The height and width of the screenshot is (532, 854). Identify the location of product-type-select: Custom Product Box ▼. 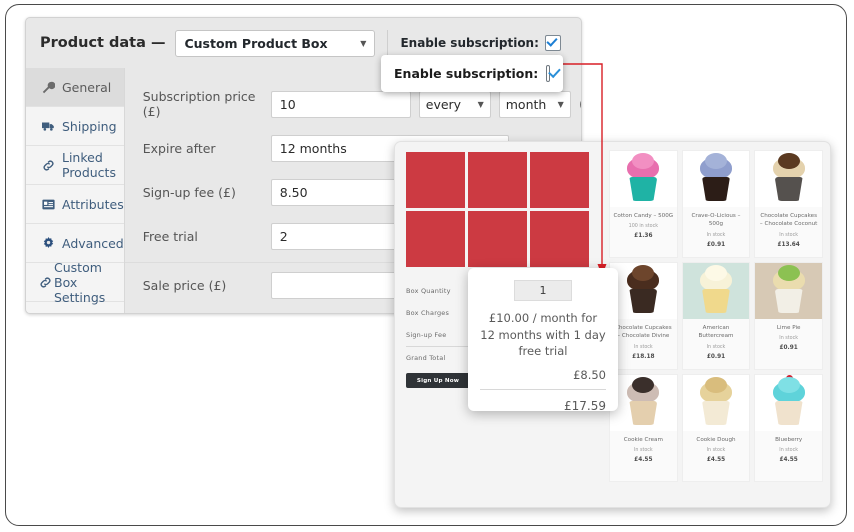
(275, 43).